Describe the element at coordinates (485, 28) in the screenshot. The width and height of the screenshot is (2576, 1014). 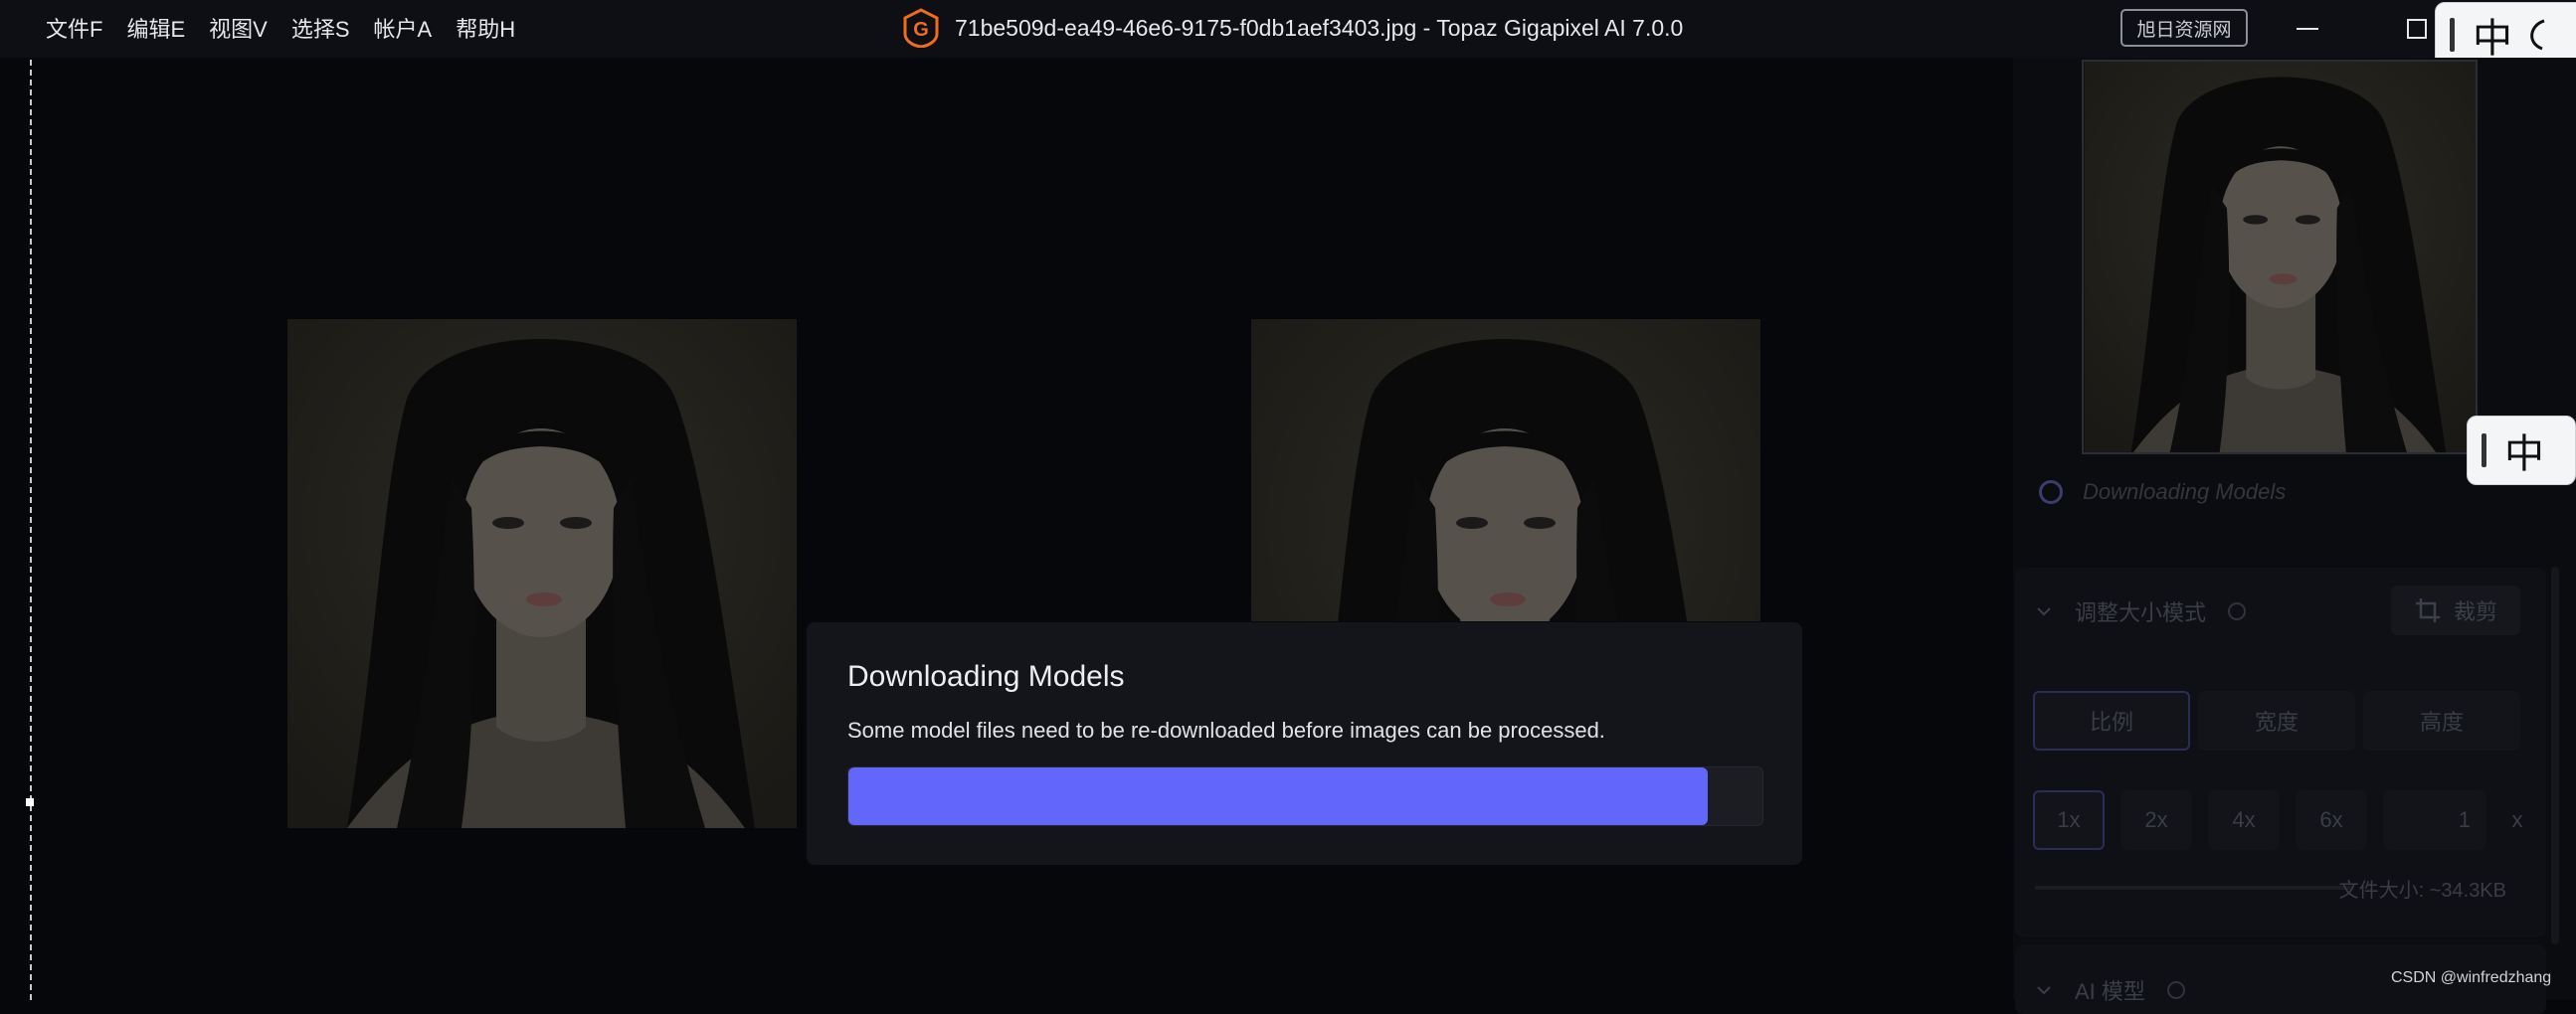
I see `menu-help: 帮助H` at that location.